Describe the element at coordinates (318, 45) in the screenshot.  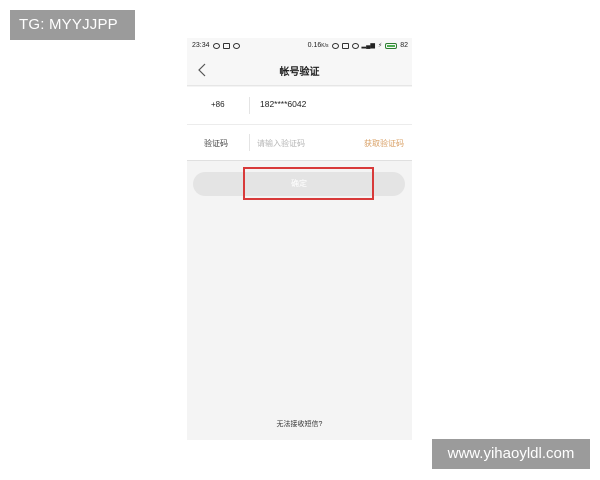
I see `network-speed: 0.16K/s` at that location.